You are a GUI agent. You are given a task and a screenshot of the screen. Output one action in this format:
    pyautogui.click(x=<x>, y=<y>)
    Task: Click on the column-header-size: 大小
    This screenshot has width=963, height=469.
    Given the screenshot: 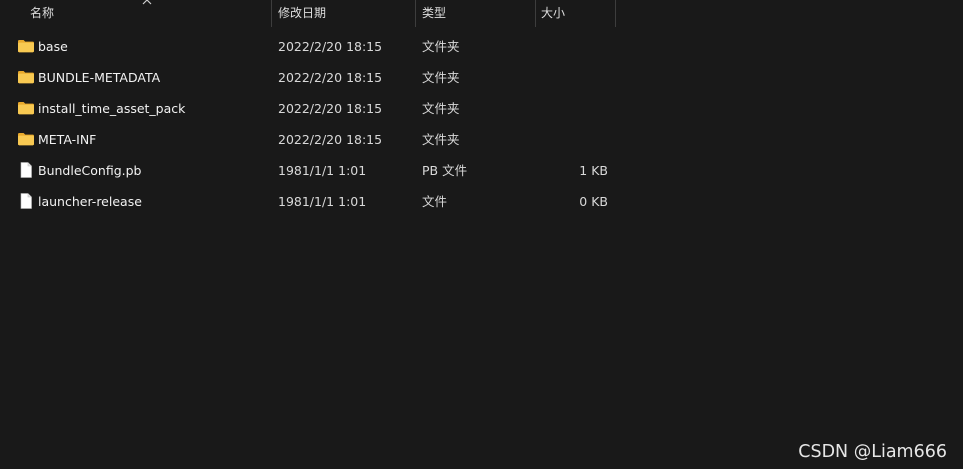 What is the action you would take?
    pyautogui.click(x=553, y=13)
    